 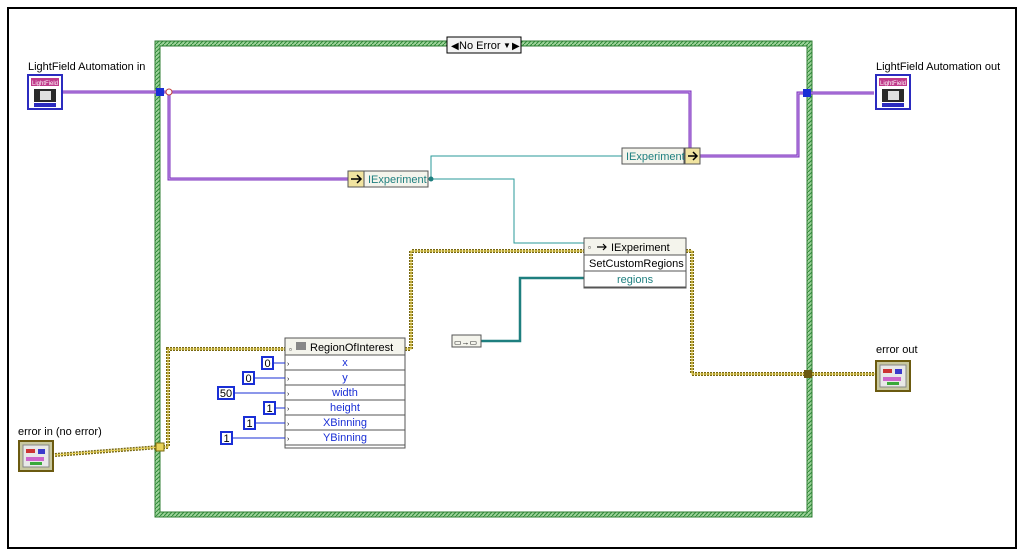 I want to click on error-in-terminal: error in (no error), so click(x=60, y=449).